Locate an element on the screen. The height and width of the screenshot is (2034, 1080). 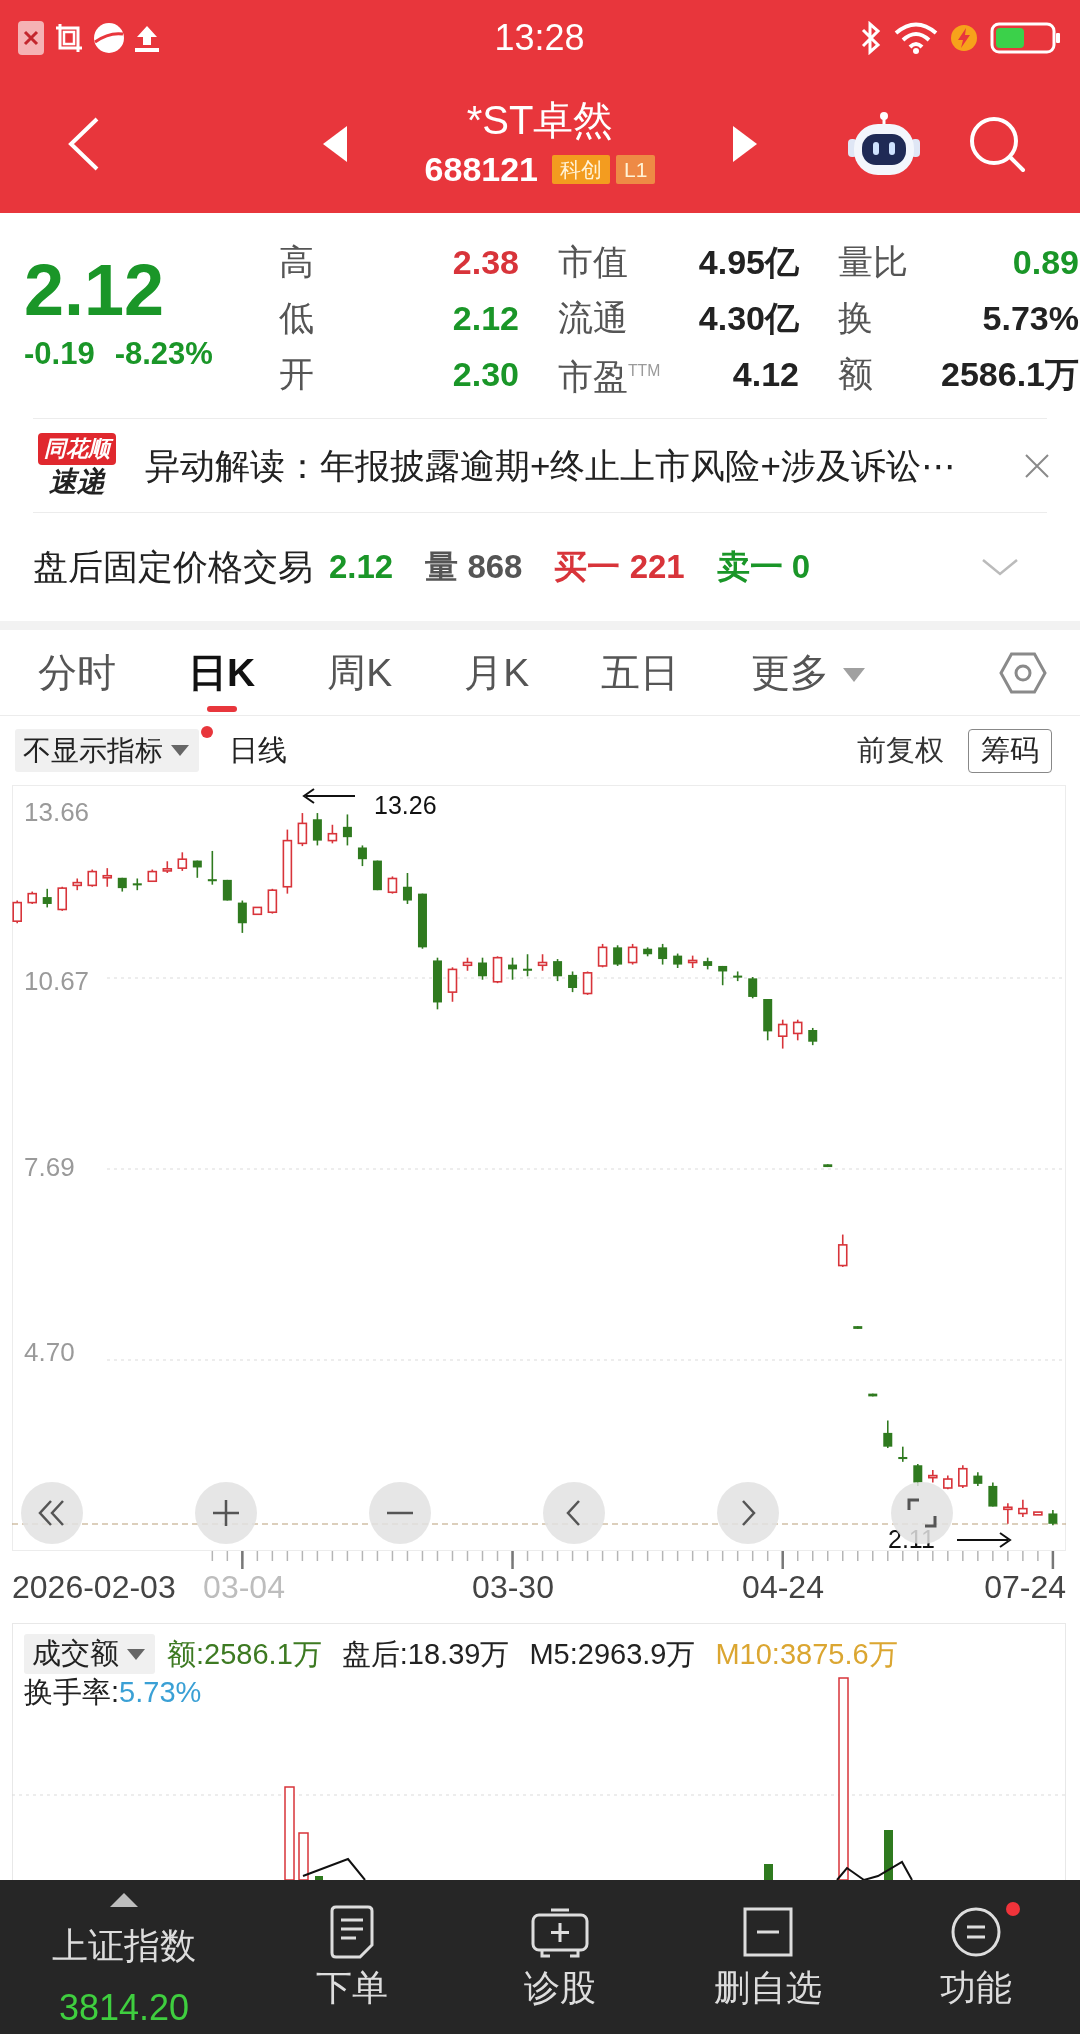
stat-value: 4.30亿 is located at coordinates (748, 318).